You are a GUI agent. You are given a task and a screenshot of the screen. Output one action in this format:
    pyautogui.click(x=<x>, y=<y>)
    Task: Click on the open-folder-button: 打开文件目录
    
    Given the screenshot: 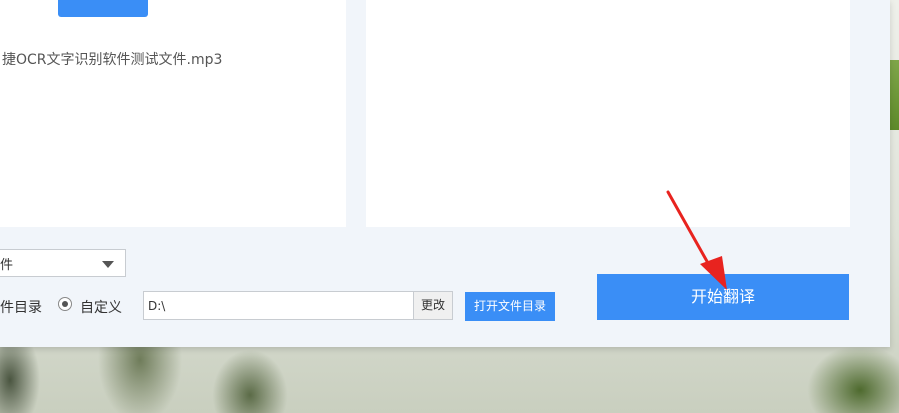 What is the action you would take?
    pyautogui.click(x=510, y=306)
    